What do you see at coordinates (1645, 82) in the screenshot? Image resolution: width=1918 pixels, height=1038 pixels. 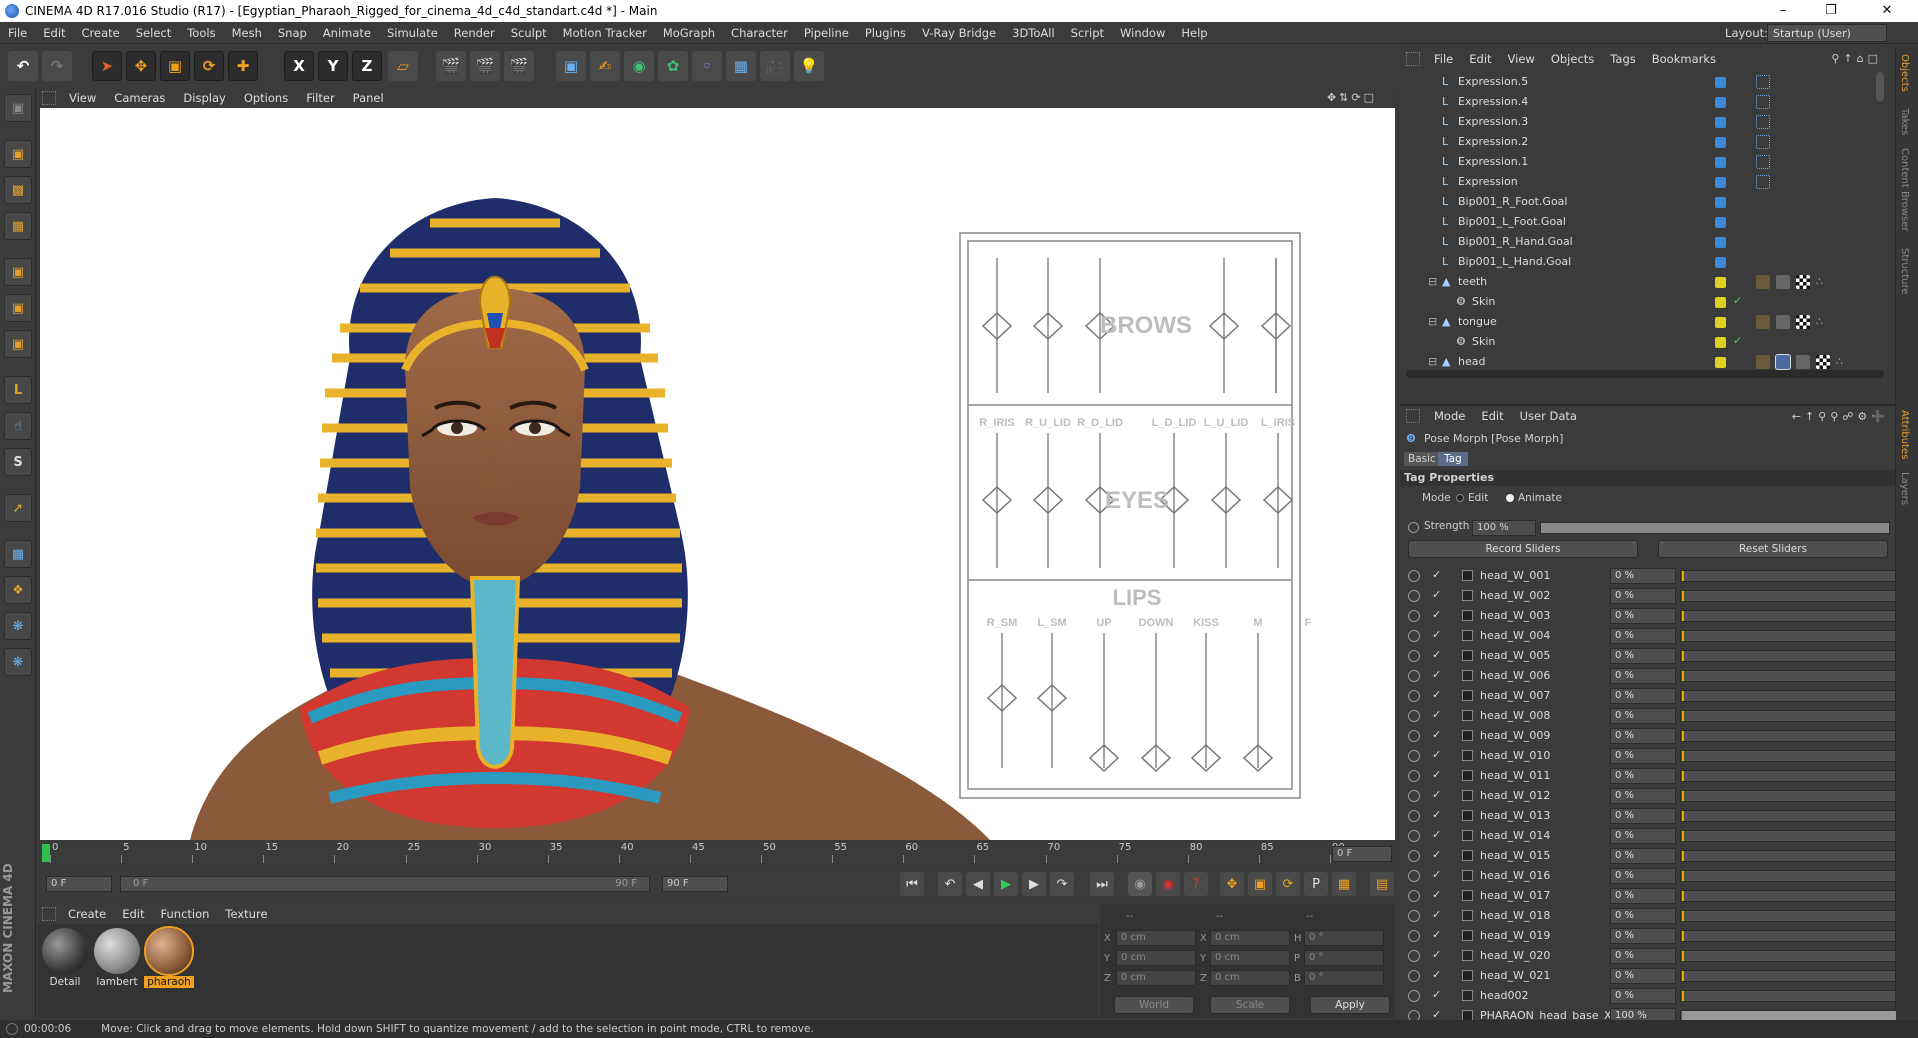 I see `list-item: L Expression.5` at bounding box center [1645, 82].